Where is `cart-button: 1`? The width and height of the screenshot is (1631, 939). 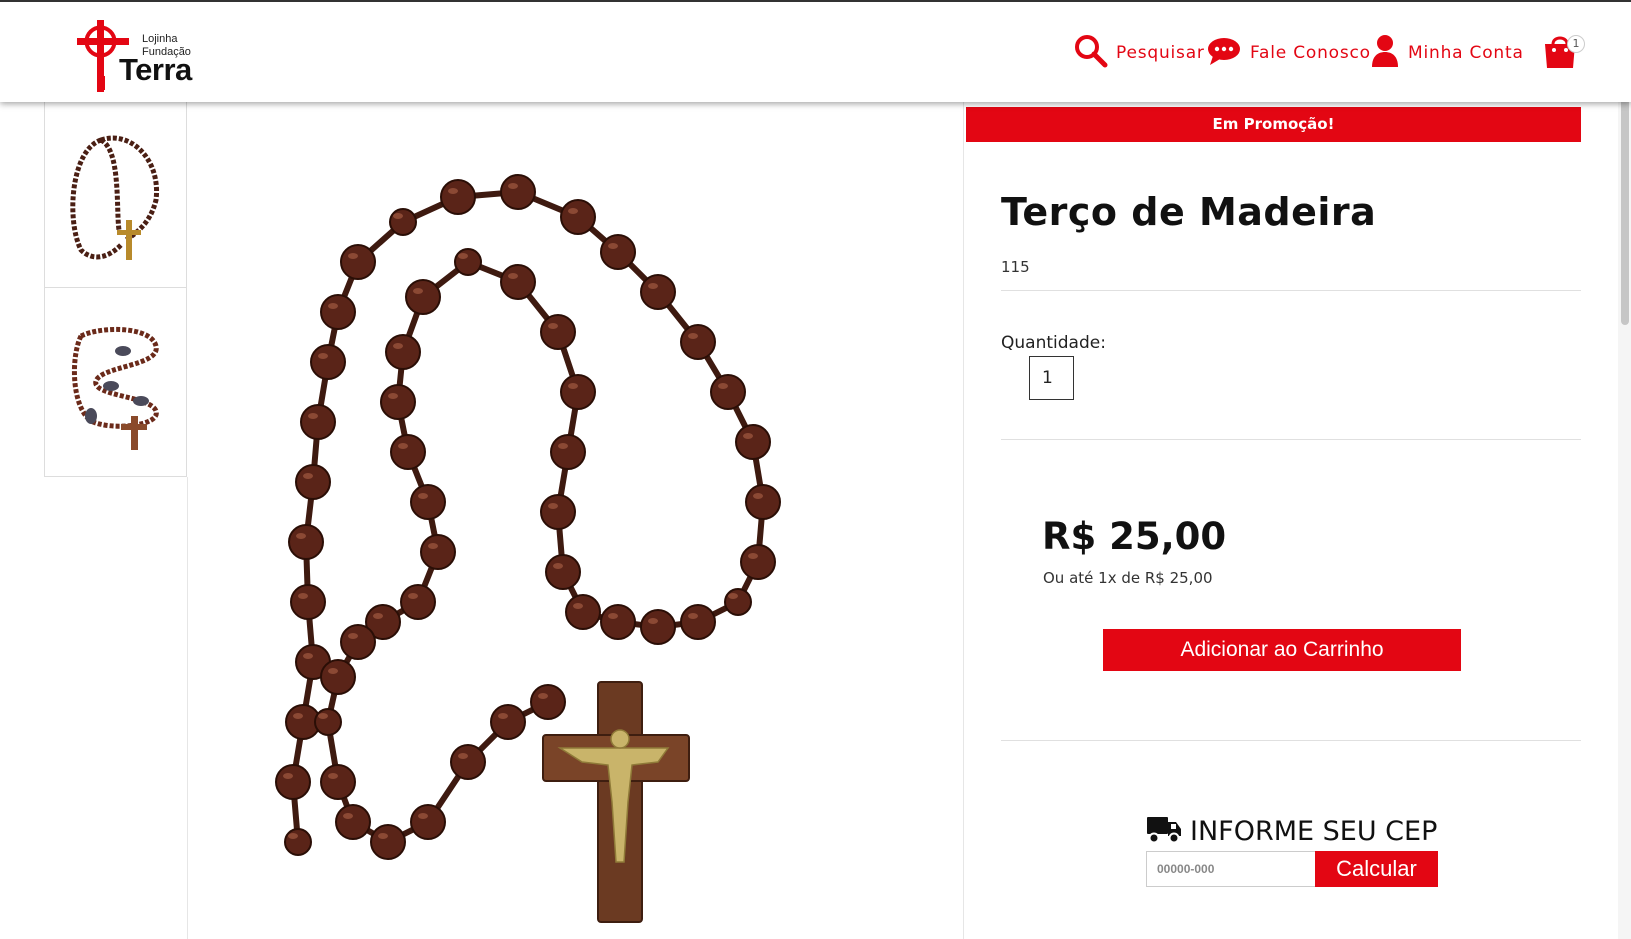
cart-button: 1 is located at coordinates (1564, 52).